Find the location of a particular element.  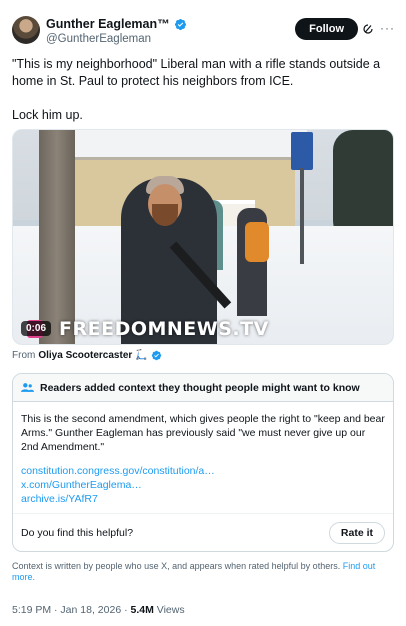

tweet-paragraph: Lock him up. is located at coordinates (47, 115).